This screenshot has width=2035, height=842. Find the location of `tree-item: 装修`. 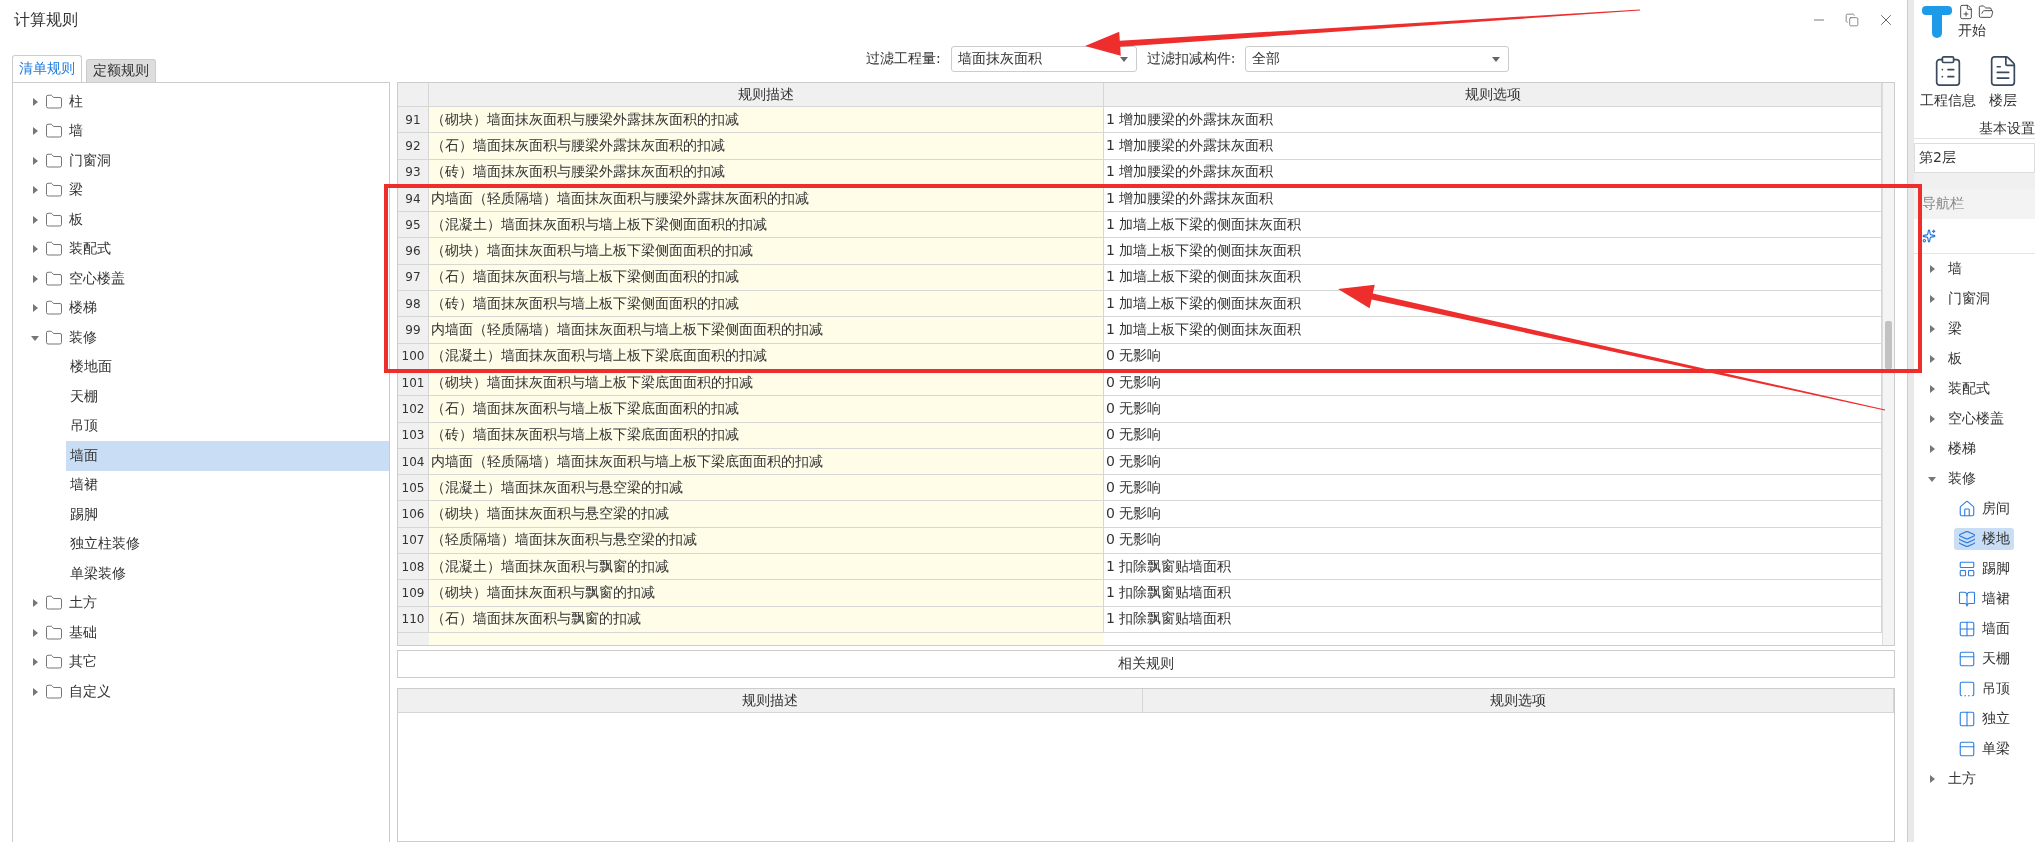

tree-item: 装修 is located at coordinates (201, 338).